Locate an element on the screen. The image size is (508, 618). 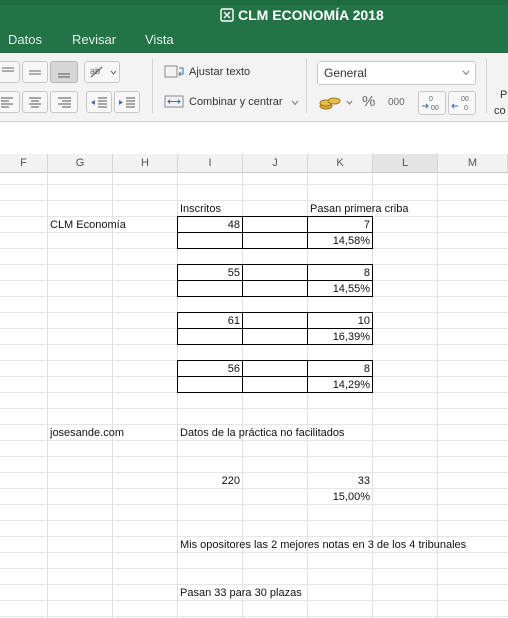
column-header-k: K is located at coordinates (340, 163).